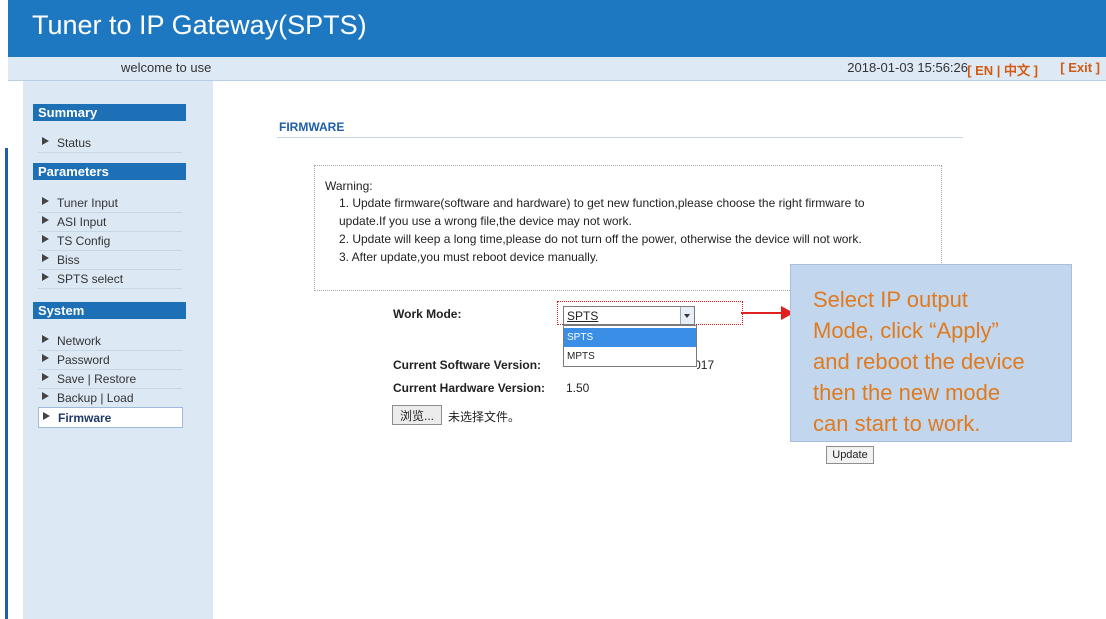  I want to click on sidebar-item-label: Backup | Load, so click(95, 398).